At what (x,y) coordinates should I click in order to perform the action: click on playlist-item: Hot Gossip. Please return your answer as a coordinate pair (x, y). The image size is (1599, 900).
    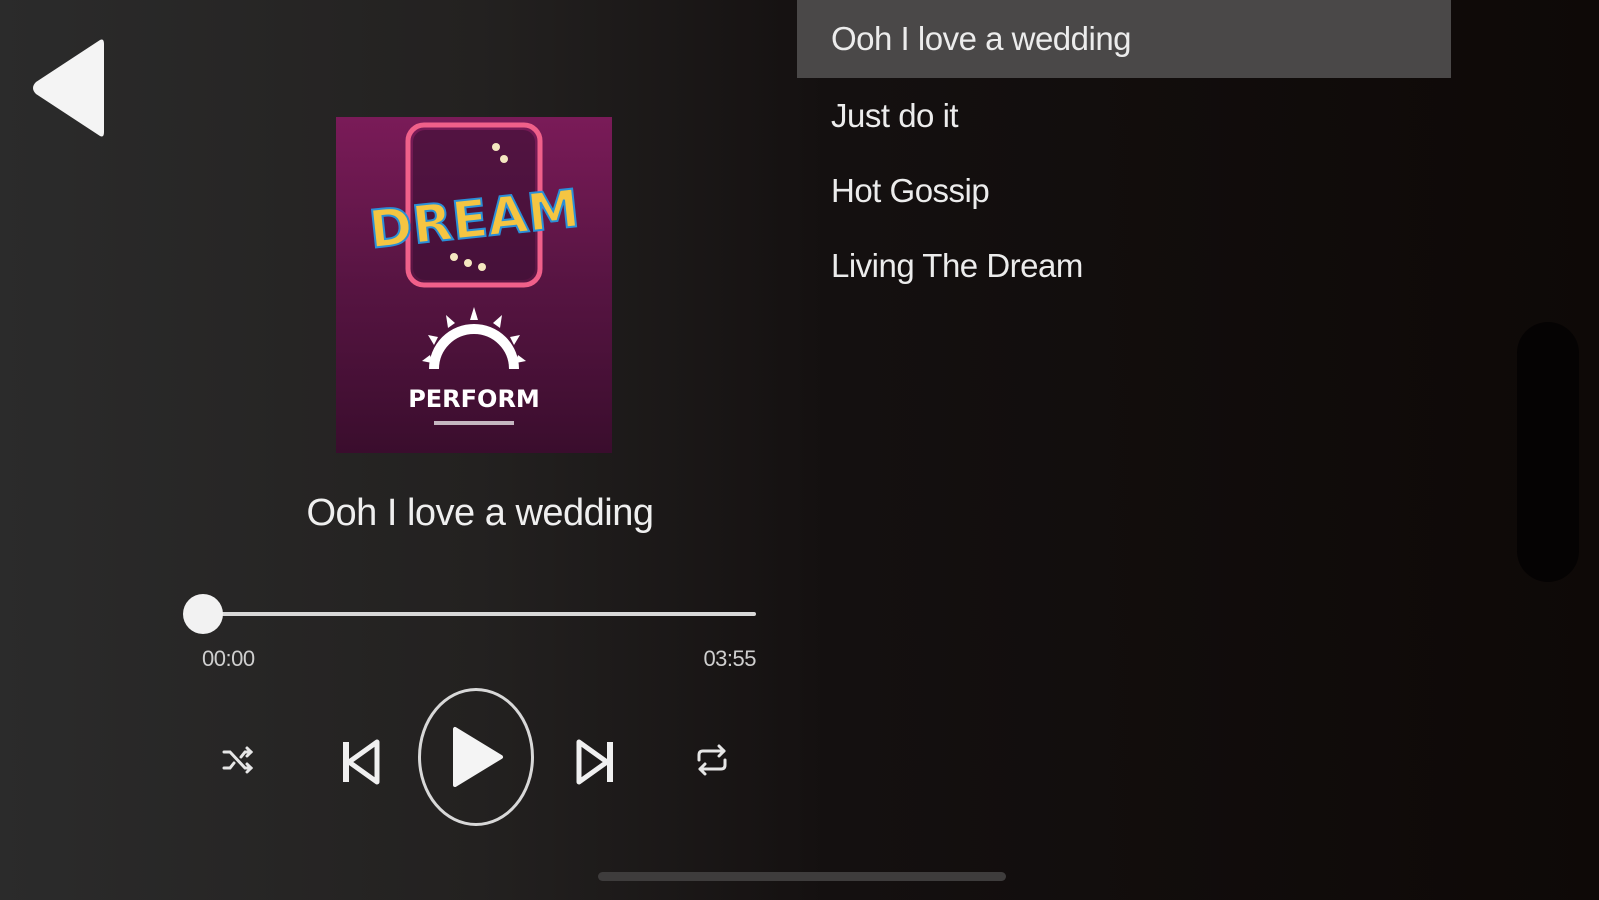
    Looking at the image, I should click on (1124, 190).